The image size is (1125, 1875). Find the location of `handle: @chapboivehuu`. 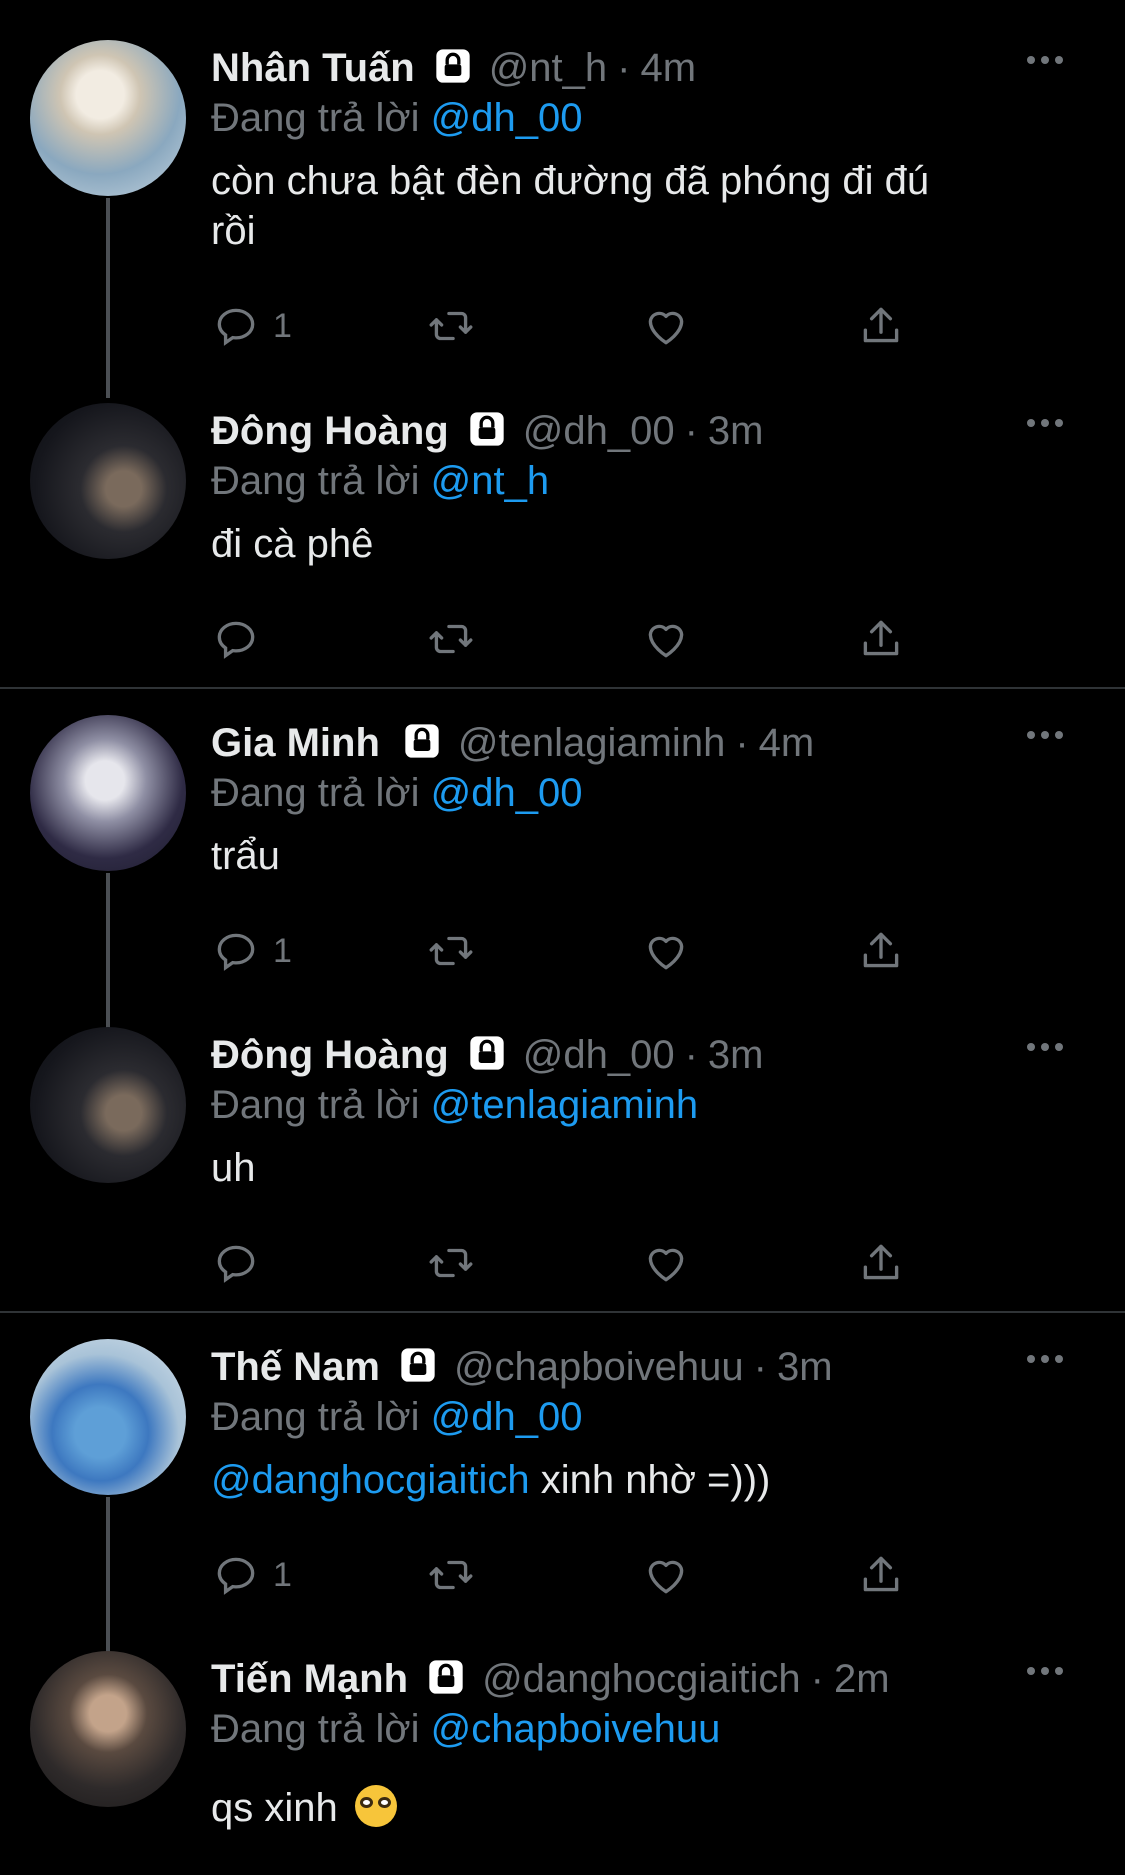

handle: @chapboivehuu is located at coordinates (599, 1367).